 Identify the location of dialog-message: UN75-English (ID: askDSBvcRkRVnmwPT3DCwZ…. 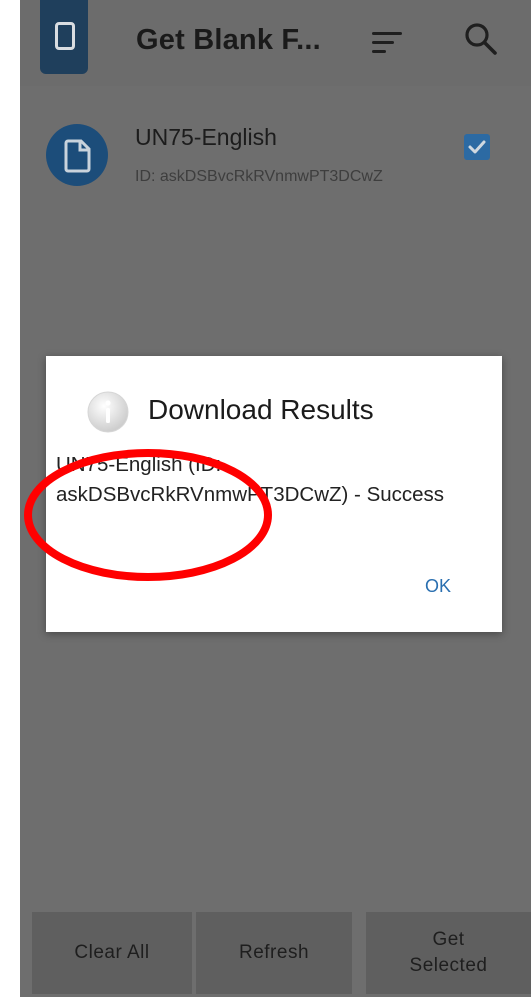
(250, 479).